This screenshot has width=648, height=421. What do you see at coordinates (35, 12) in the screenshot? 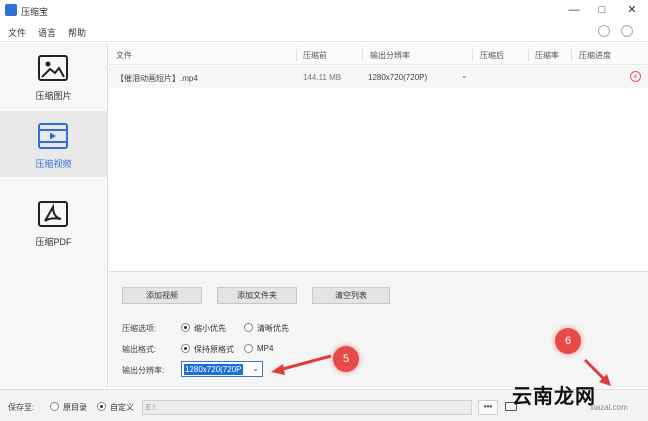
I see `app-title: 压缩宝` at bounding box center [35, 12].